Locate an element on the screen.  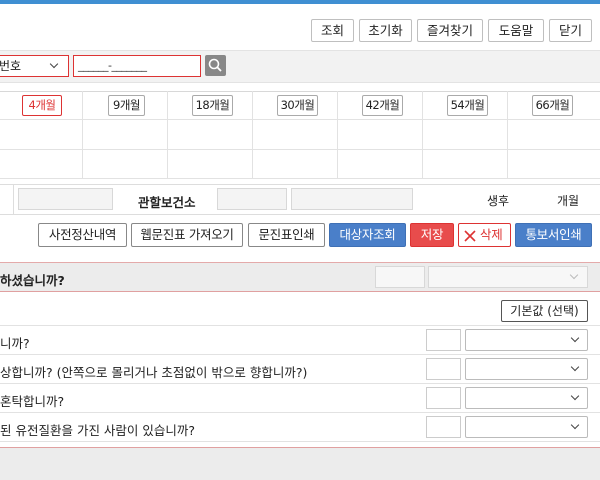
month-30-tab: 30개월 is located at coordinates (297, 105).